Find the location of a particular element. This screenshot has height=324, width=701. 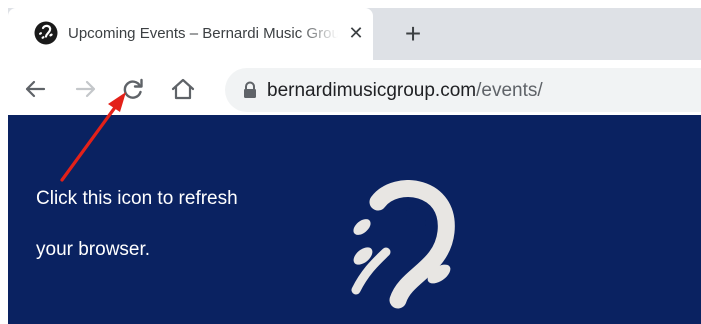

url-path: /events/ is located at coordinates (509, 90).